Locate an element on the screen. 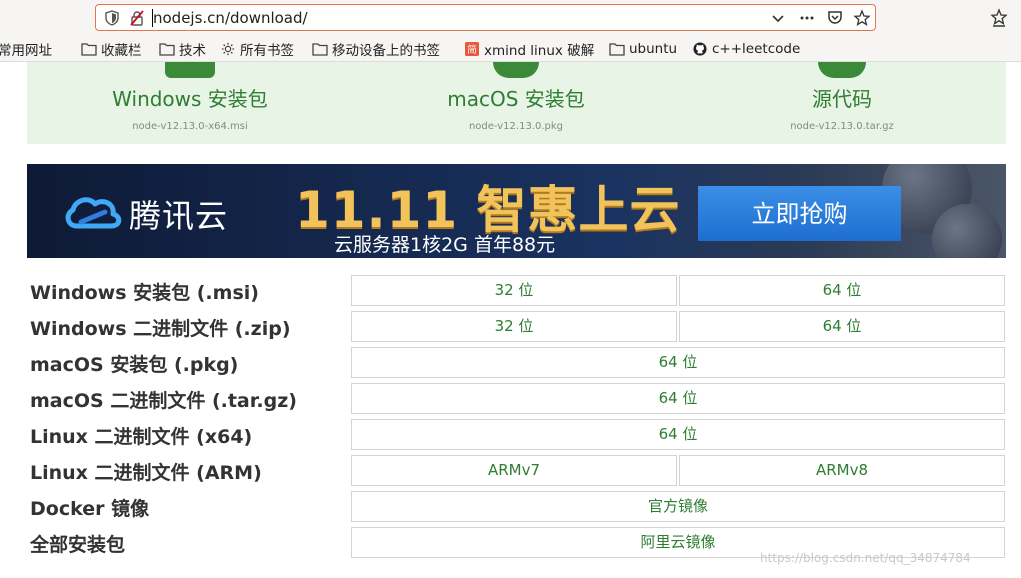  table-row: Windows 二进制文件 (.zip) 32 位 64 位 is located at coordinates (516, 327).